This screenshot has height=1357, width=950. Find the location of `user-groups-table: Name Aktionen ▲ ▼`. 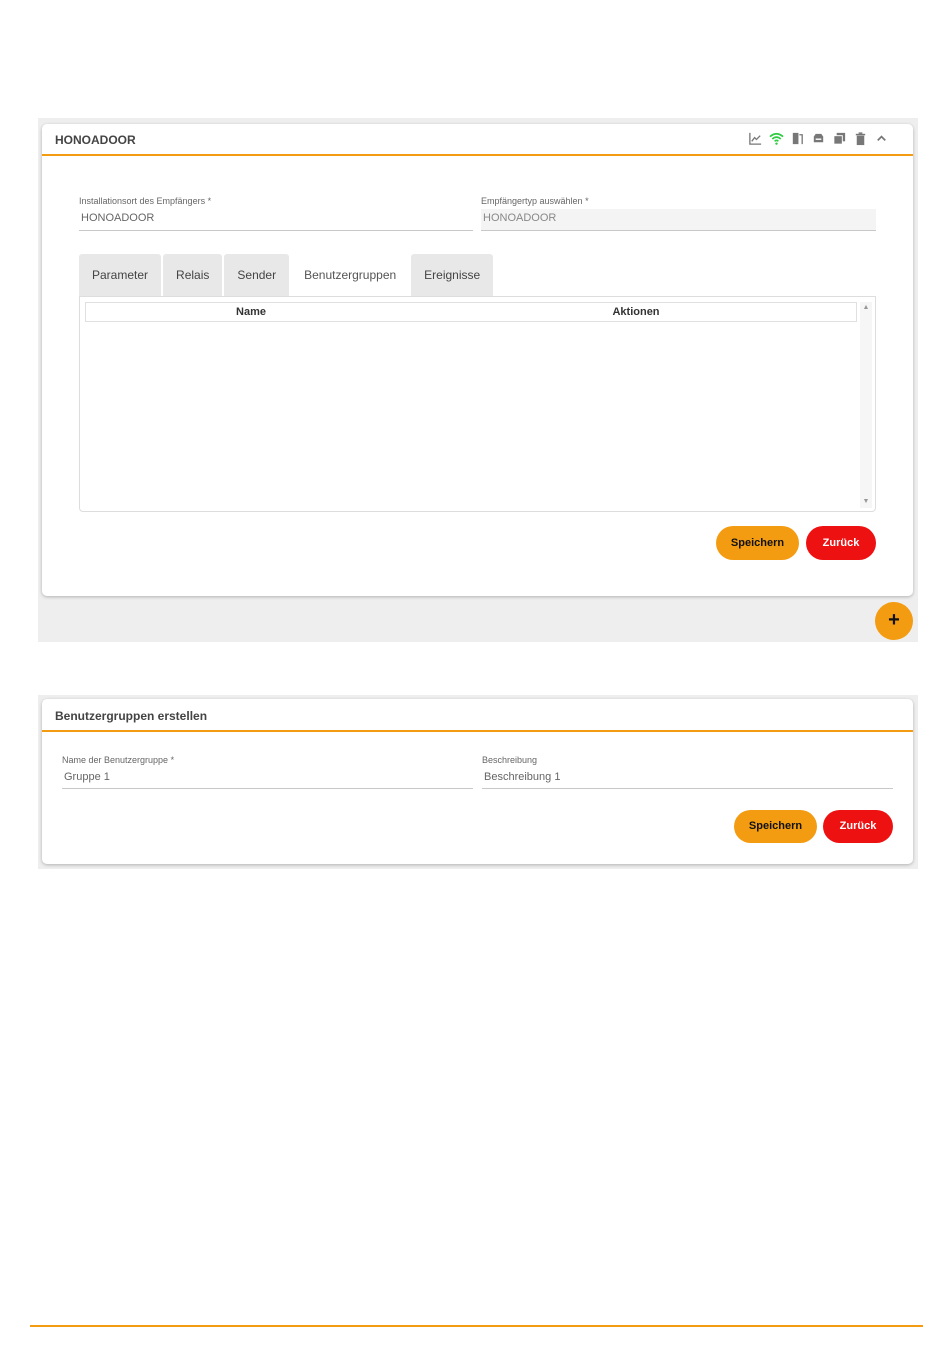

user-groups-table: Name Aktionen ▲ ▼ is located at coordinates (477, 404).